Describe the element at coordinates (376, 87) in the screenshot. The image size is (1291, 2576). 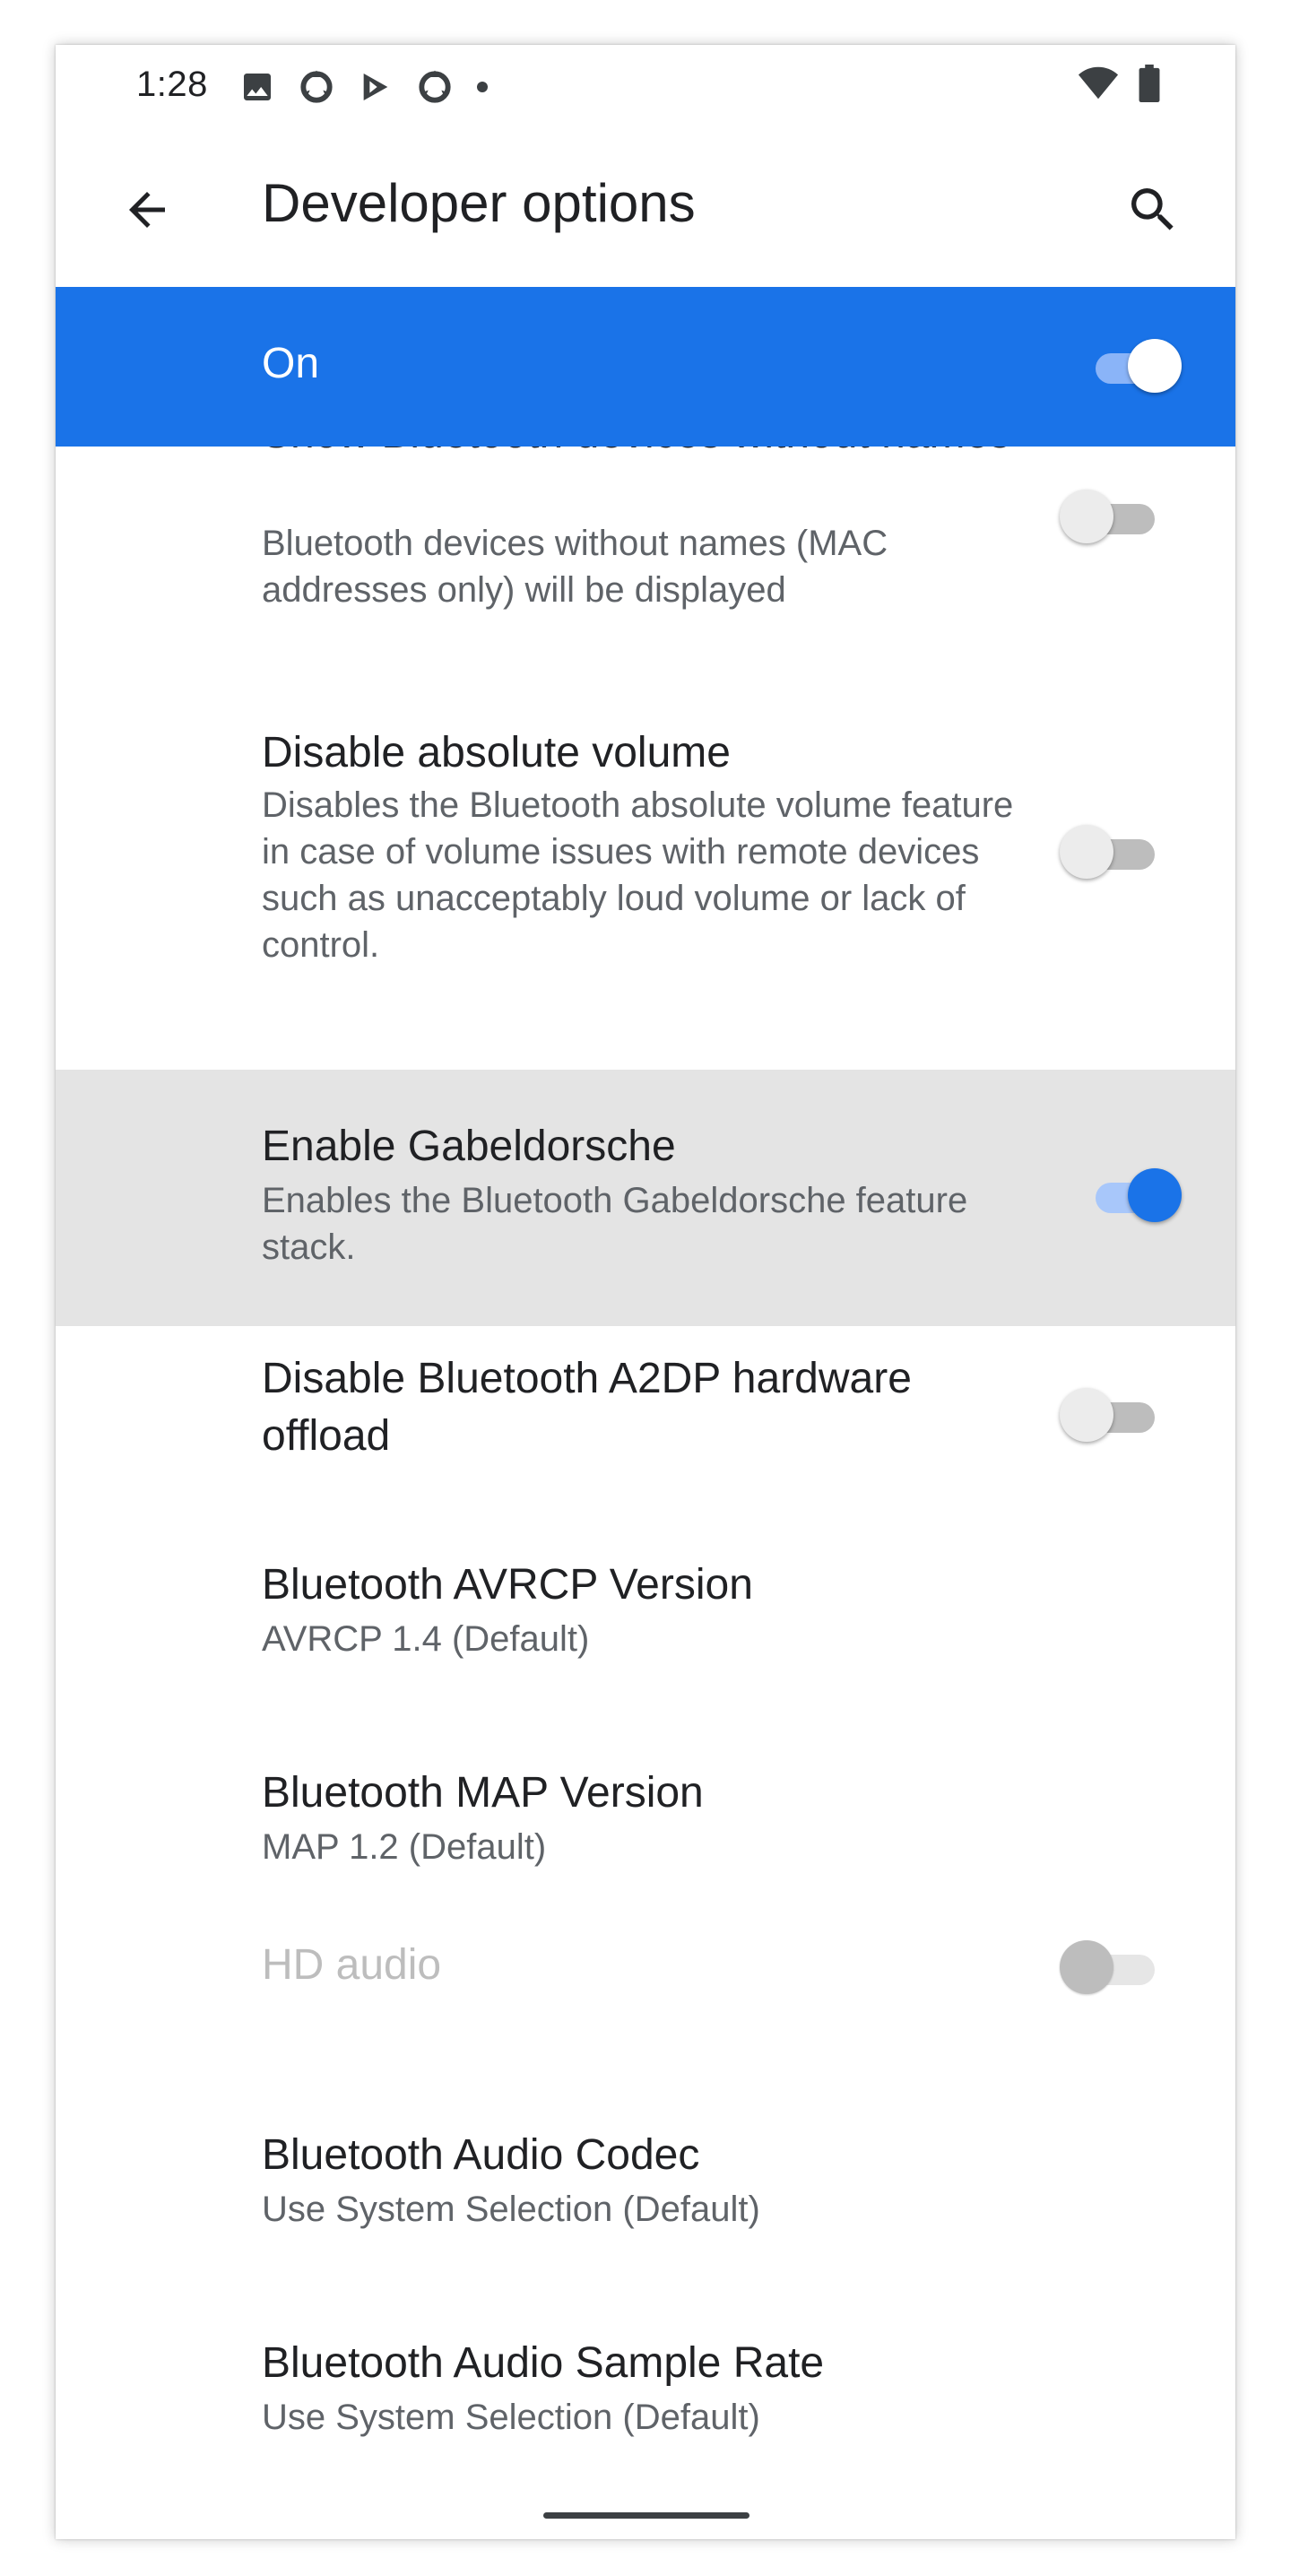
I see `play-store-icon` at that location.